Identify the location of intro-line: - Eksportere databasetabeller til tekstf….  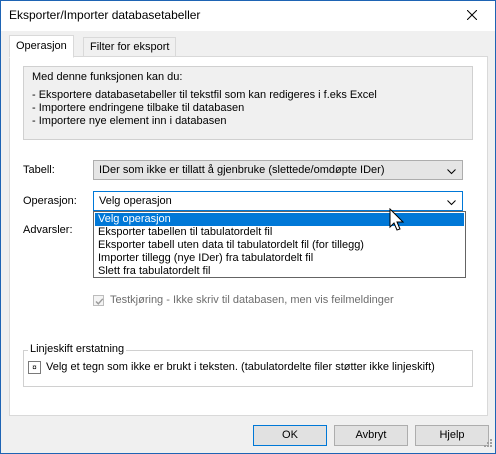
(204, 95).